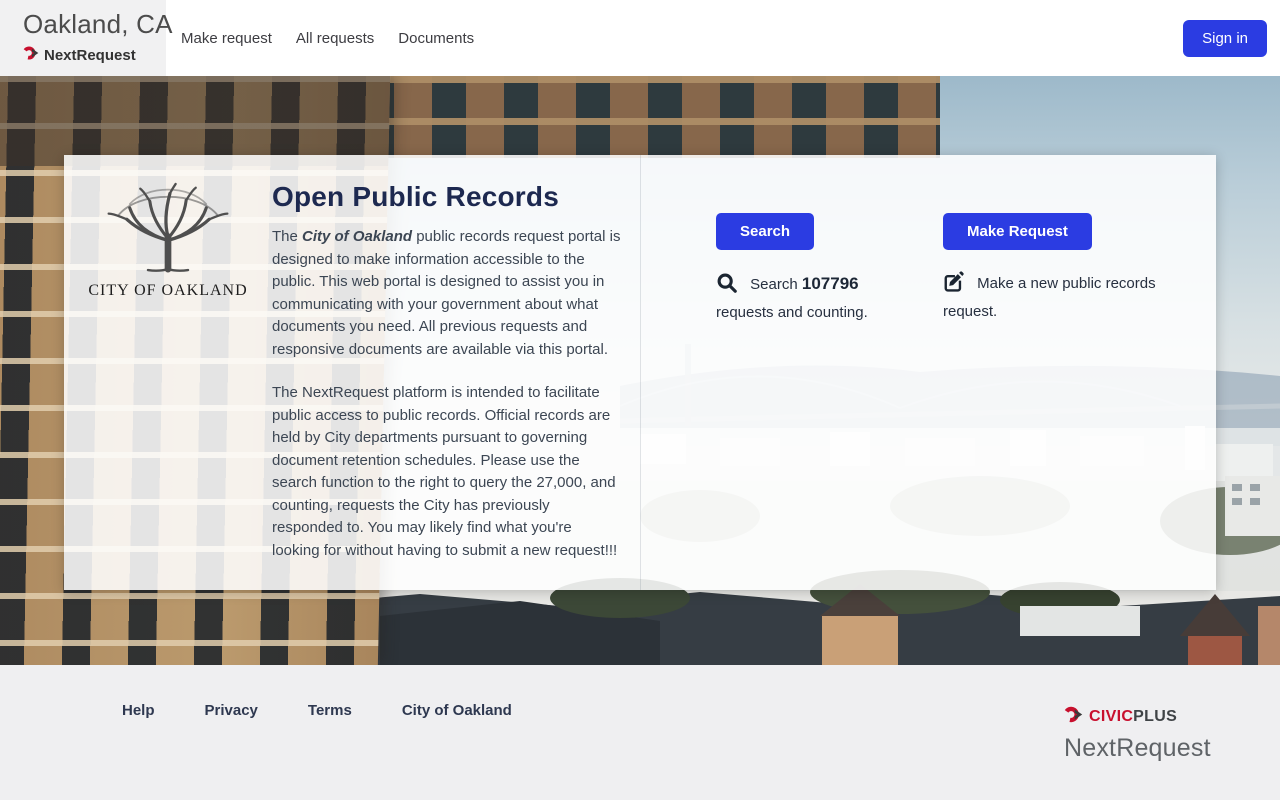 The image size is (1280, 800). Describe the element at coordinates (1137, 748) in the screenshot. I see `nextrequest-wordmark: NextRequest` at that location.